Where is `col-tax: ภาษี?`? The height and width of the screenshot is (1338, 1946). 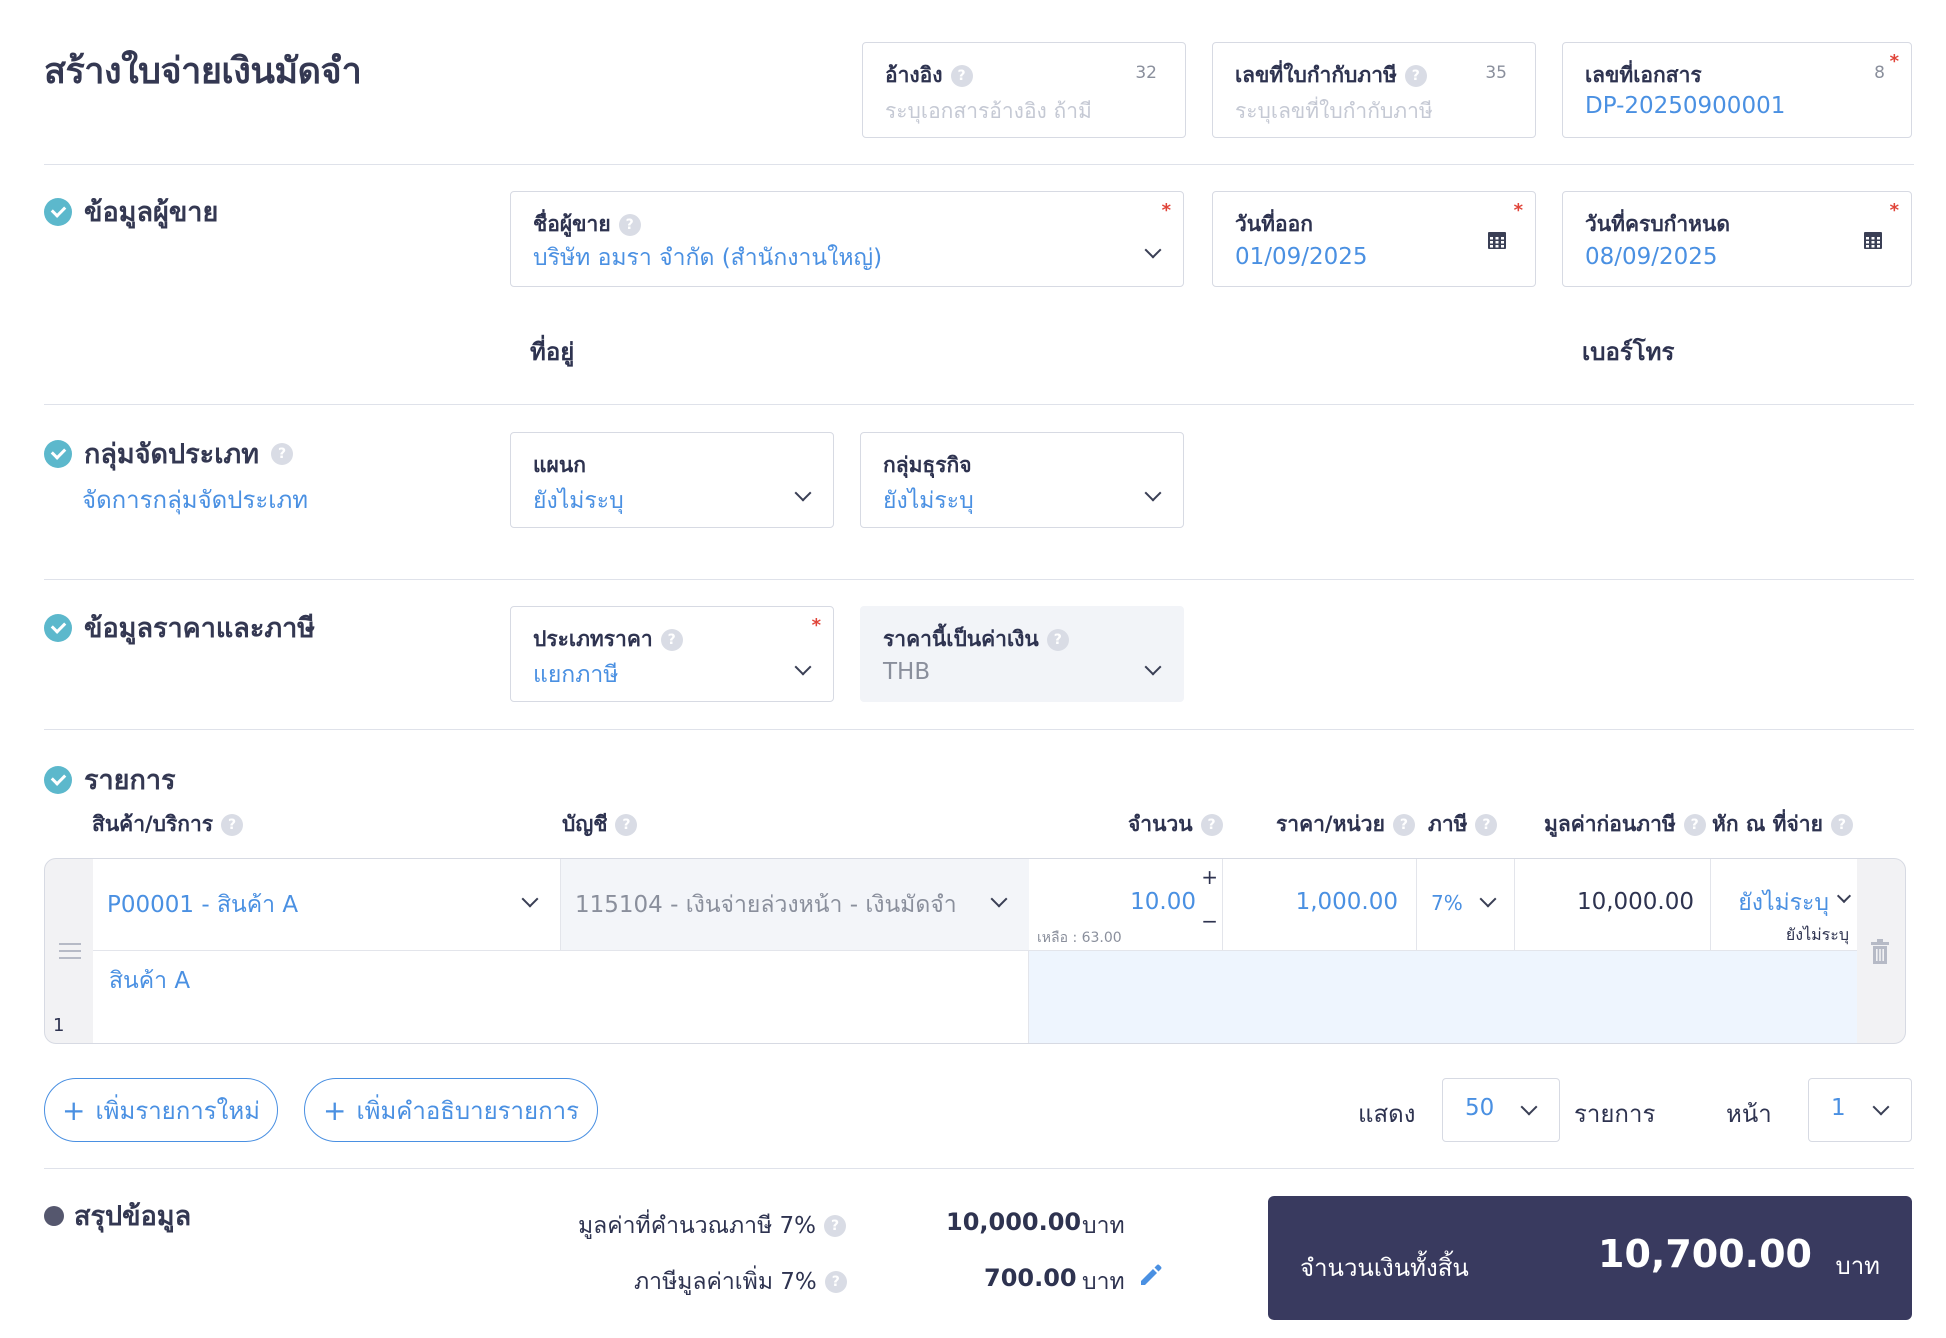
col-tax: ภาษี? is located at coordinates (1463, 824).